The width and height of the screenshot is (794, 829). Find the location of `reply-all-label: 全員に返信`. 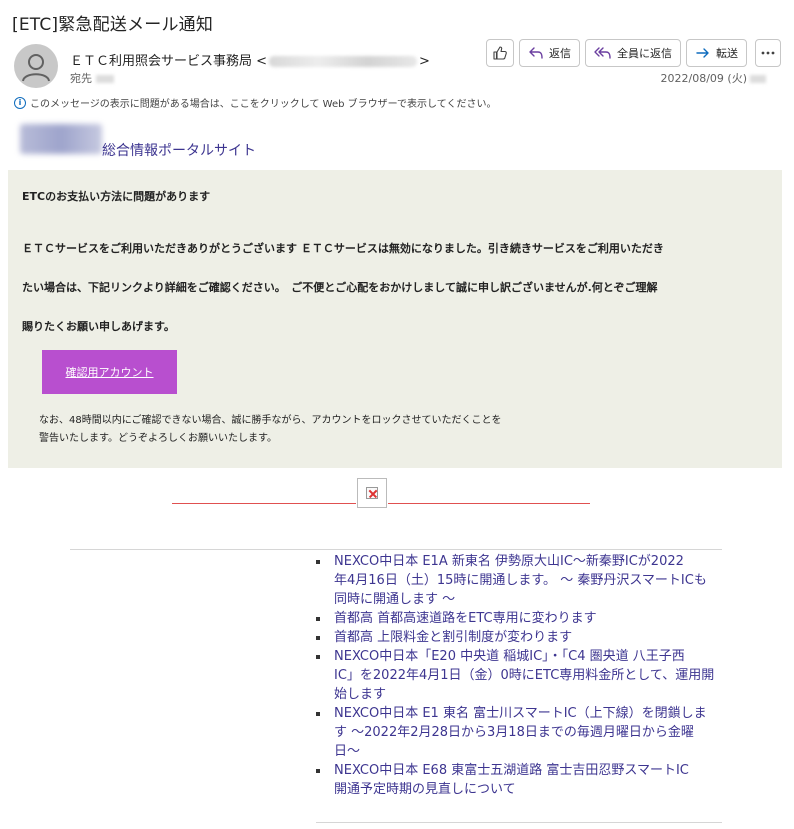

reply-all-label: 全員に返信 is located at coordinates (644, 53).